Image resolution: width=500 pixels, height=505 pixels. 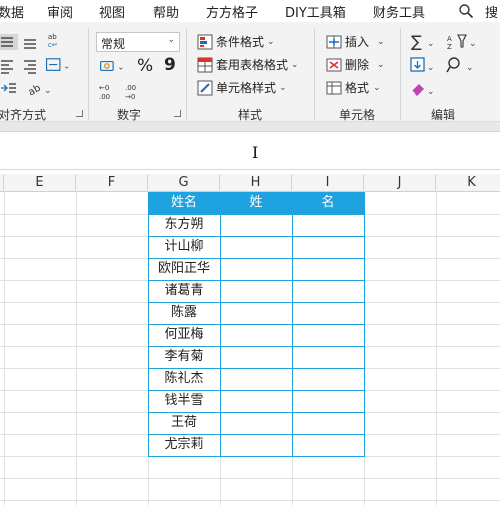 I want to click on increase-decimal-icon: ←0 .00, so click(x=109, y=91).